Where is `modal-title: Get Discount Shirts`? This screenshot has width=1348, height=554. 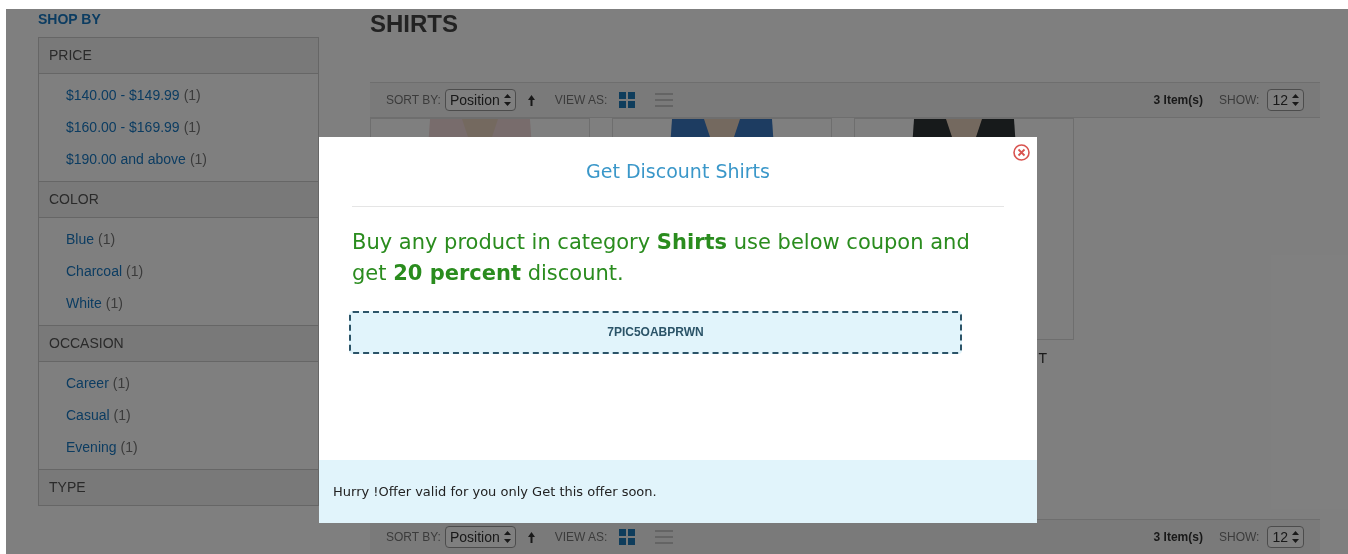
modal-title: Get Discount Shirts is located at coordinates (678, 172).